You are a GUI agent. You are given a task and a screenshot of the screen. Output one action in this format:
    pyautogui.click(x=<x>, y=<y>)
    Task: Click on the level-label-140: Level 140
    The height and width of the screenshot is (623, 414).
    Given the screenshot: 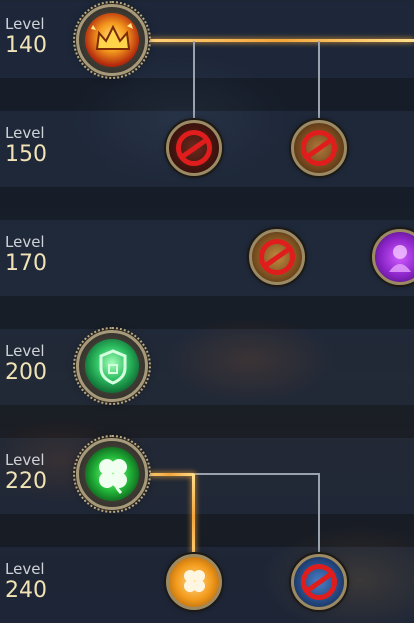 What is the action you would take?
    pyautogui.click(x=26, y=37)
    